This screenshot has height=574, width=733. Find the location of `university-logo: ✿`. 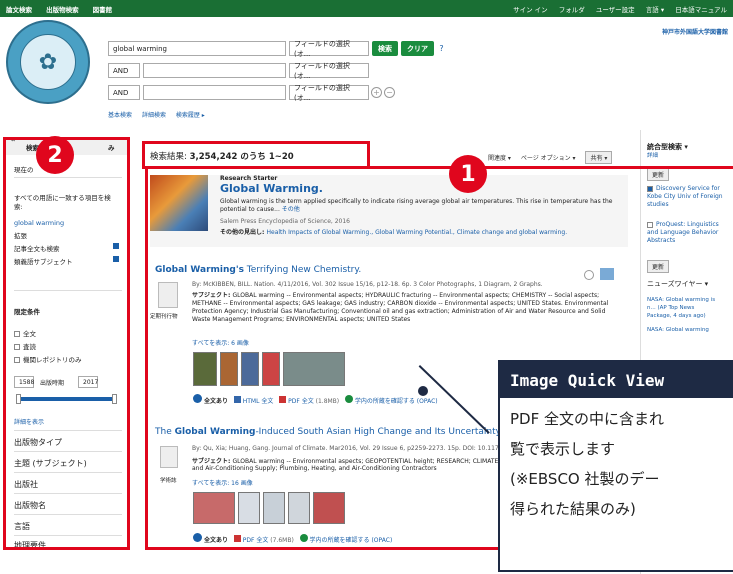

university-logo: ✿ is located at coordinates (48, 62).